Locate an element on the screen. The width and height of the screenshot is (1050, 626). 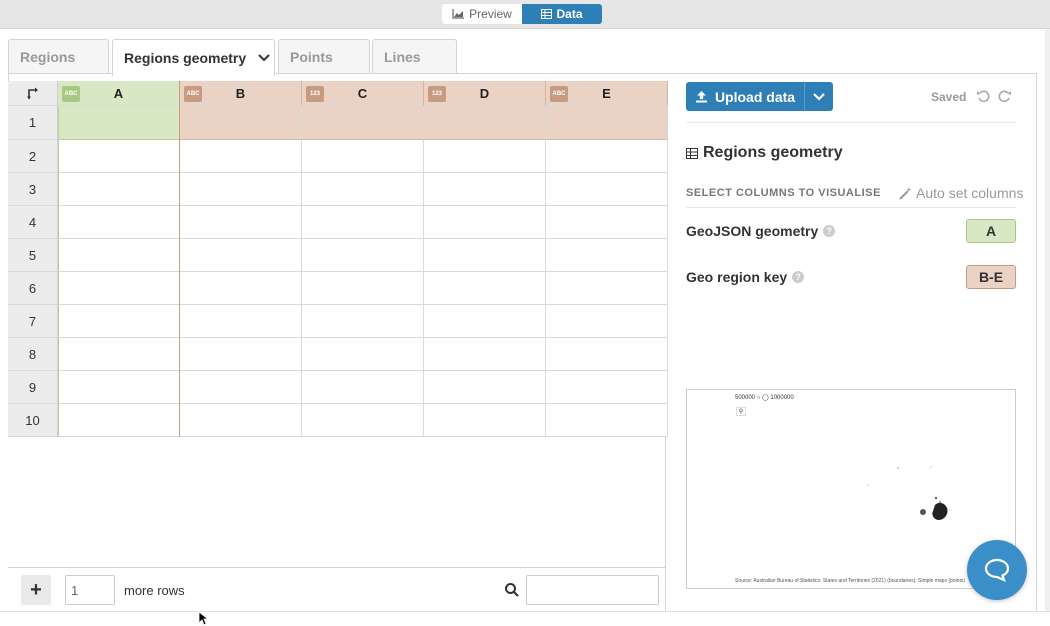
column-type-badge: ABC is located at coordinates (71, 94).